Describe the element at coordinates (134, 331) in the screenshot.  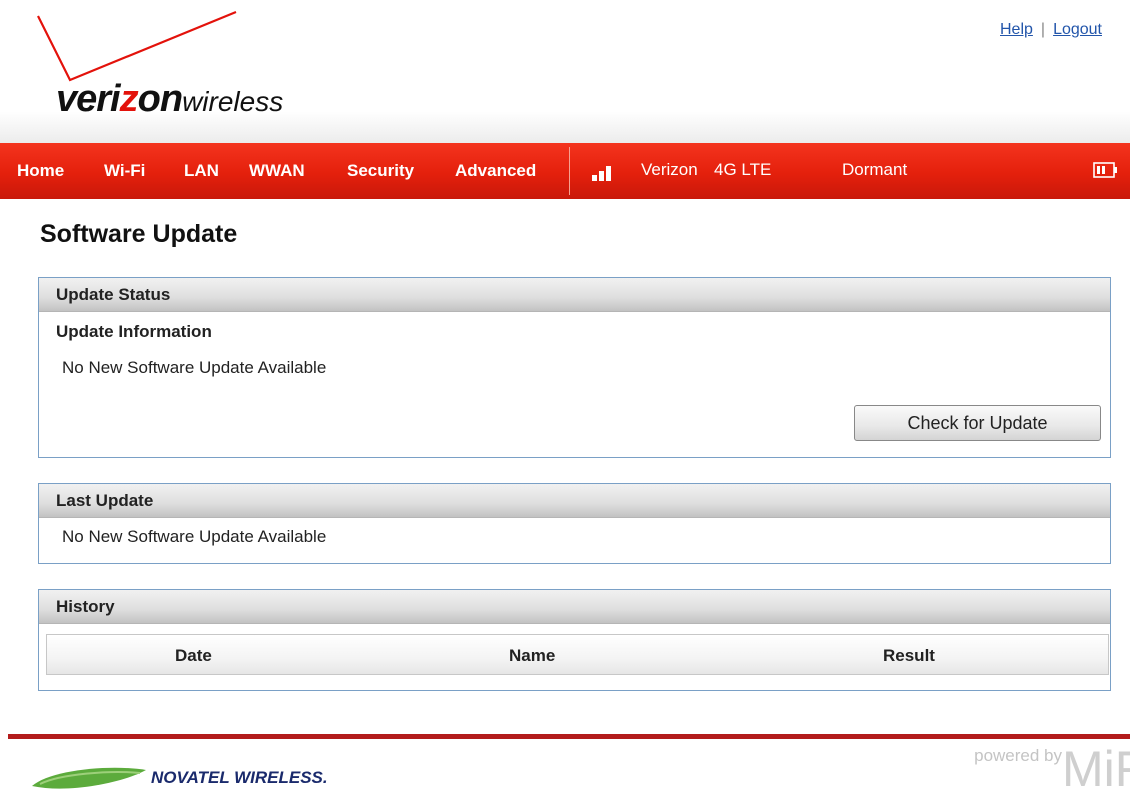
I see `update-information-heading: Update Information` at that location.